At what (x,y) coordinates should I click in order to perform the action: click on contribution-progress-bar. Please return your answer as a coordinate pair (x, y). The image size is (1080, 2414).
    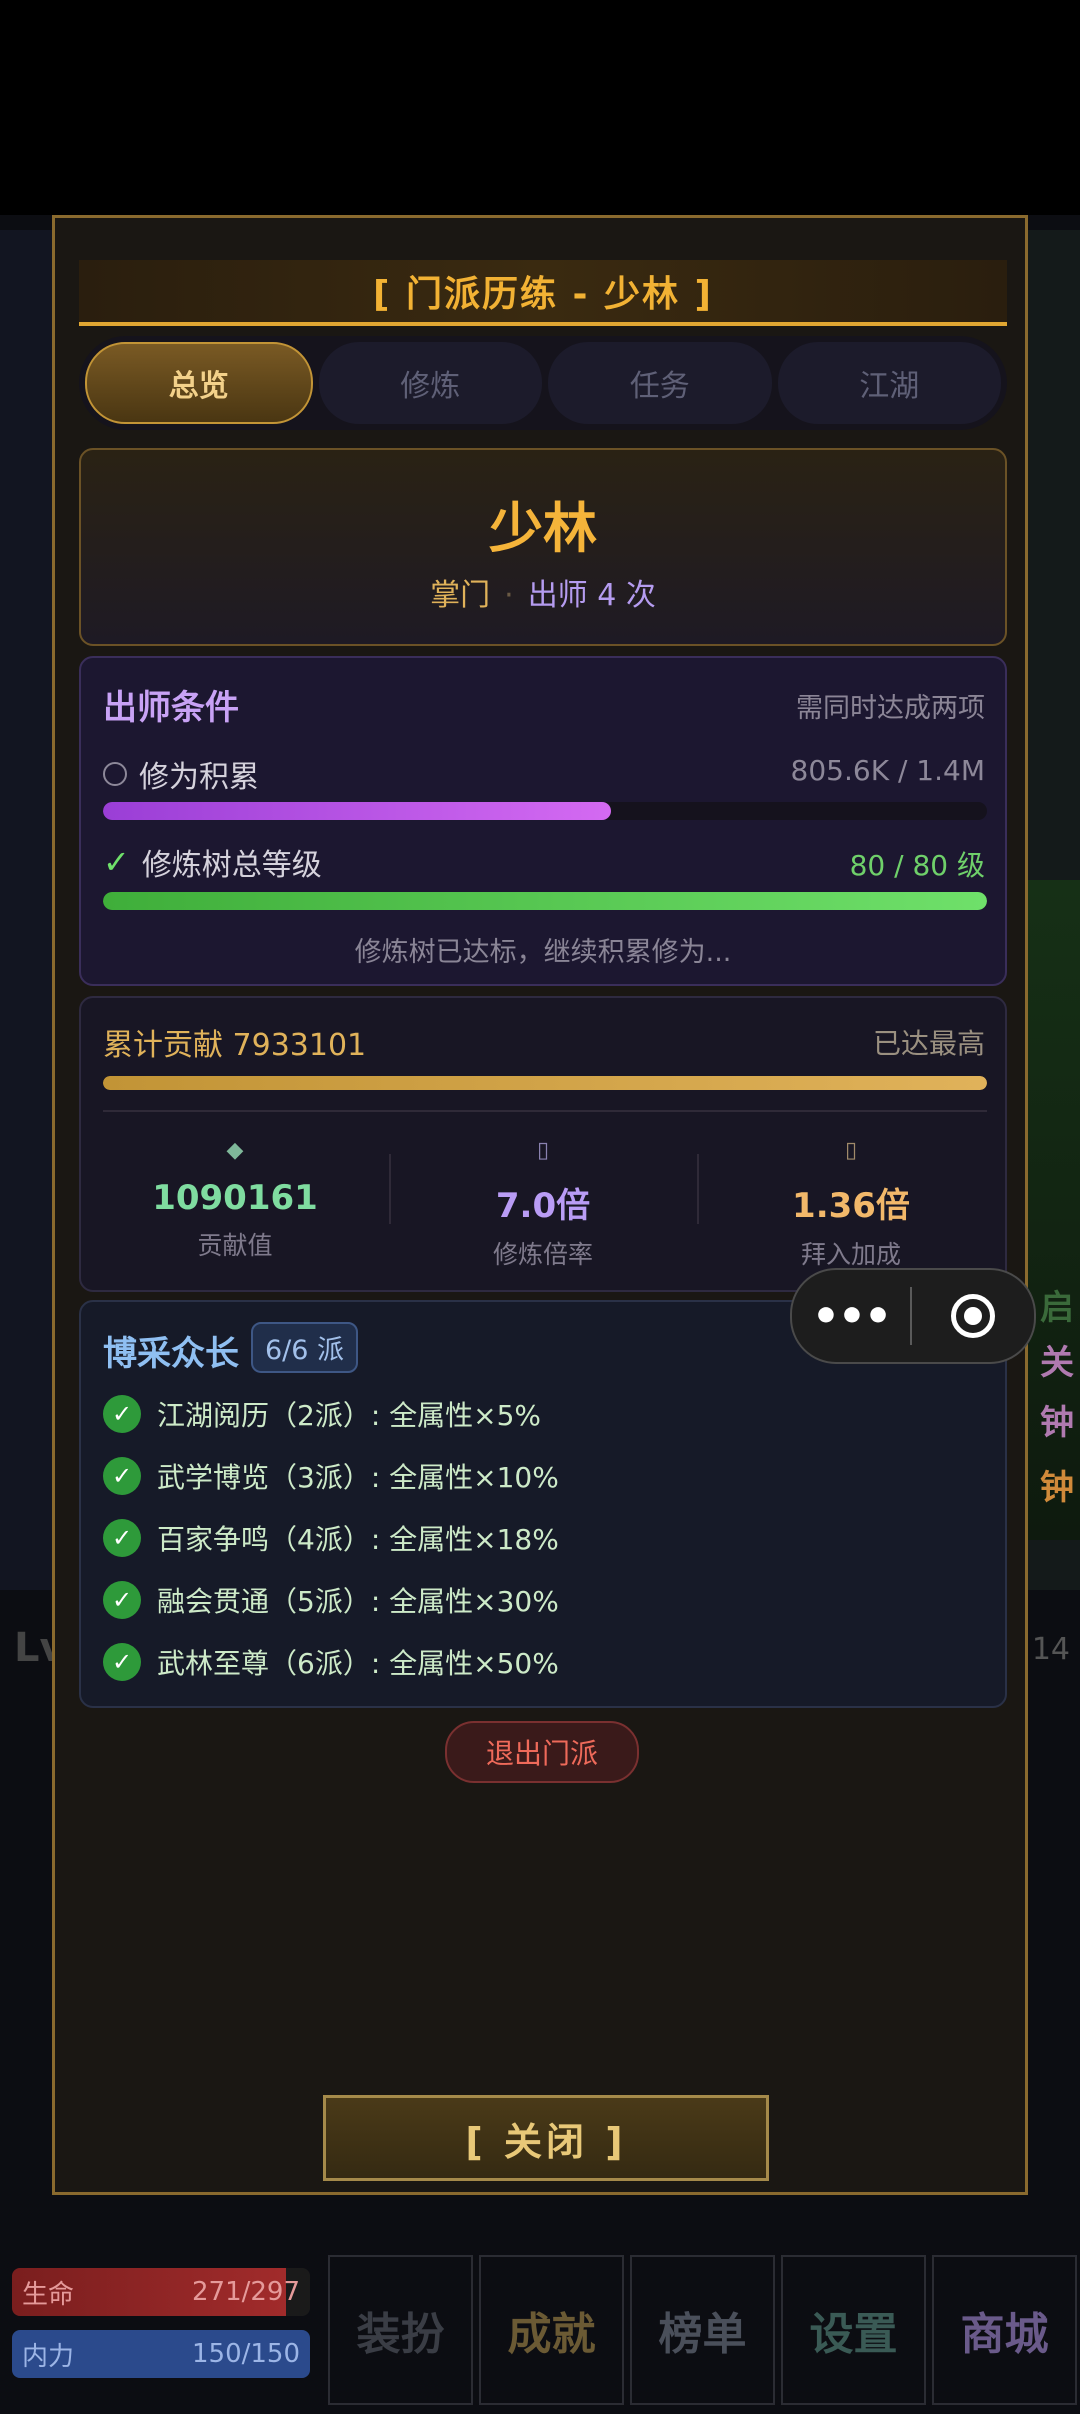
    Looking at the image, I should click on (545, 1083).